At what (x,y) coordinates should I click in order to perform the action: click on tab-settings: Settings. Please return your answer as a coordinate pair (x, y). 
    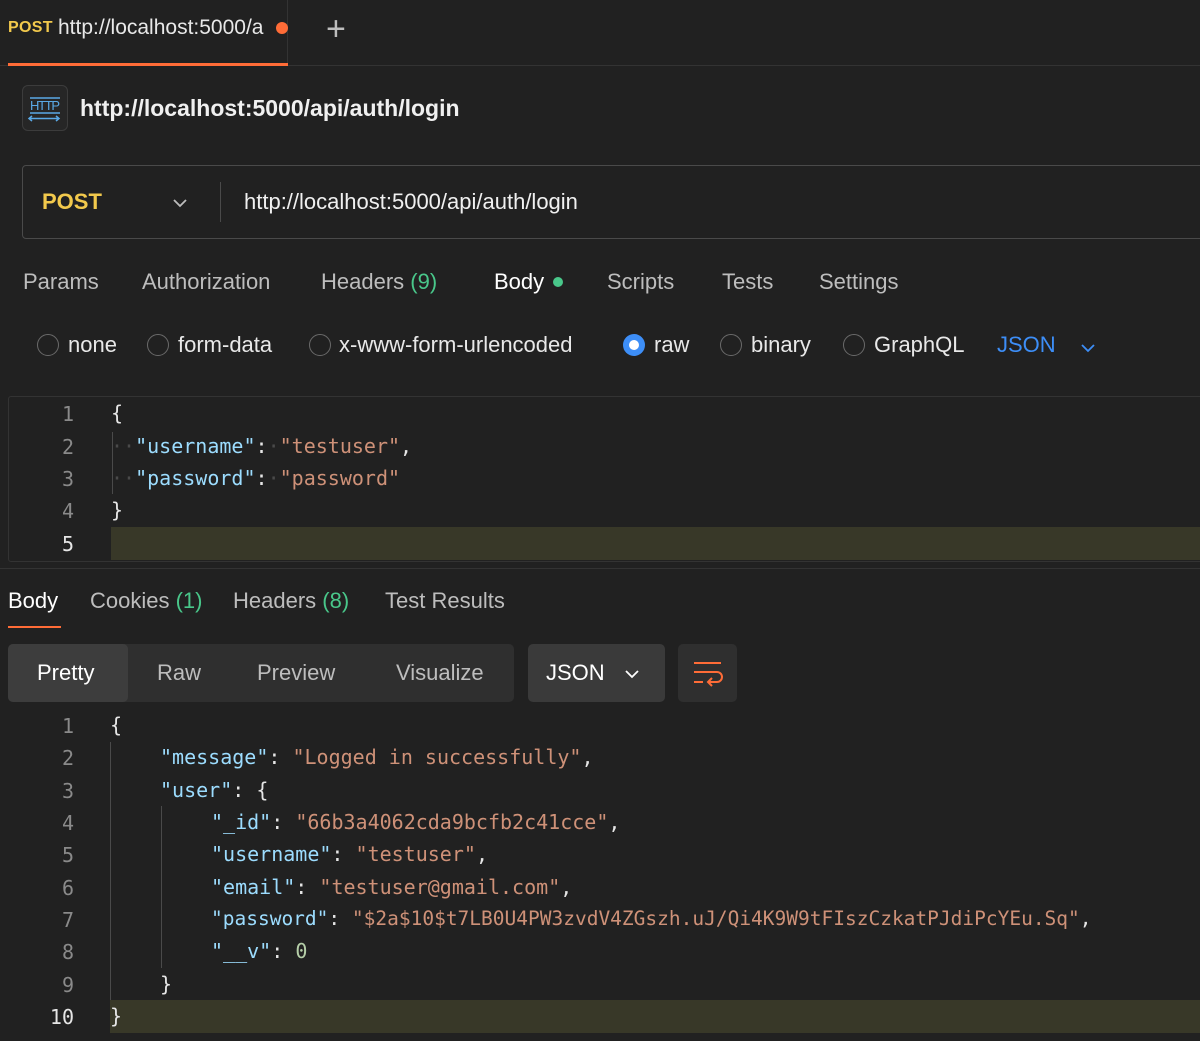
    Looking at the image, I should click on (859, 282).